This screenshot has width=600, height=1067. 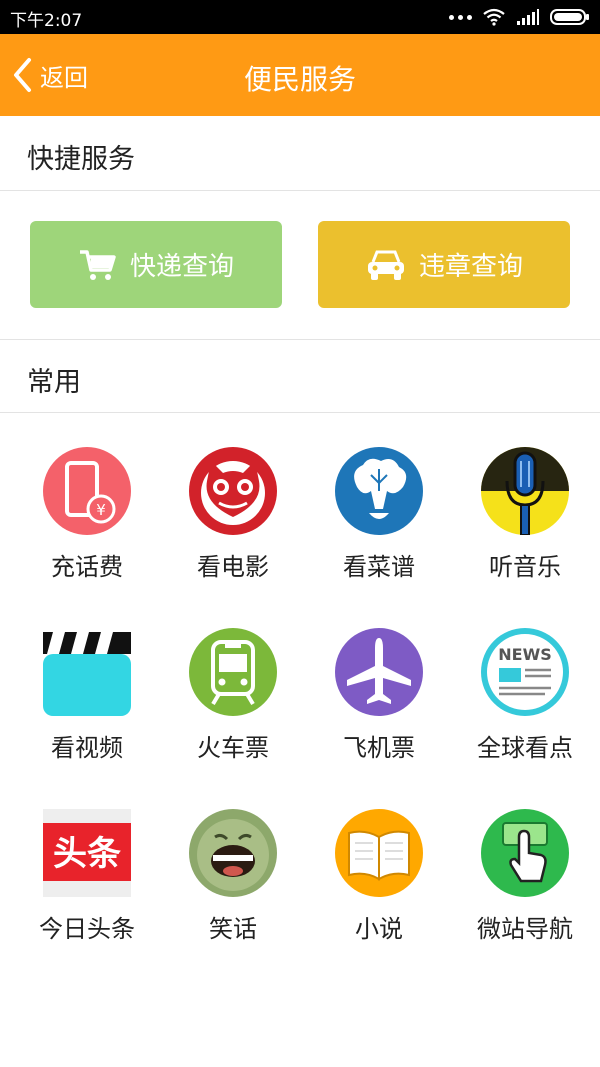 I want to click on grid-label: 火车票, so click(x=233, y=748).